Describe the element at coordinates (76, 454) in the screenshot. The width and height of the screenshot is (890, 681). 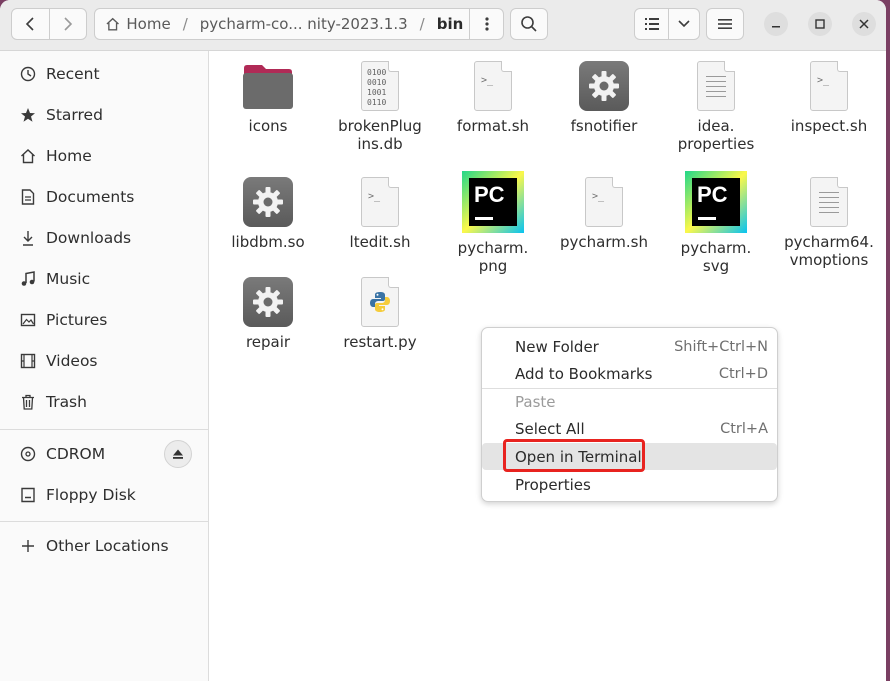
I see `sidebar-item-label: CDROM` at that location.